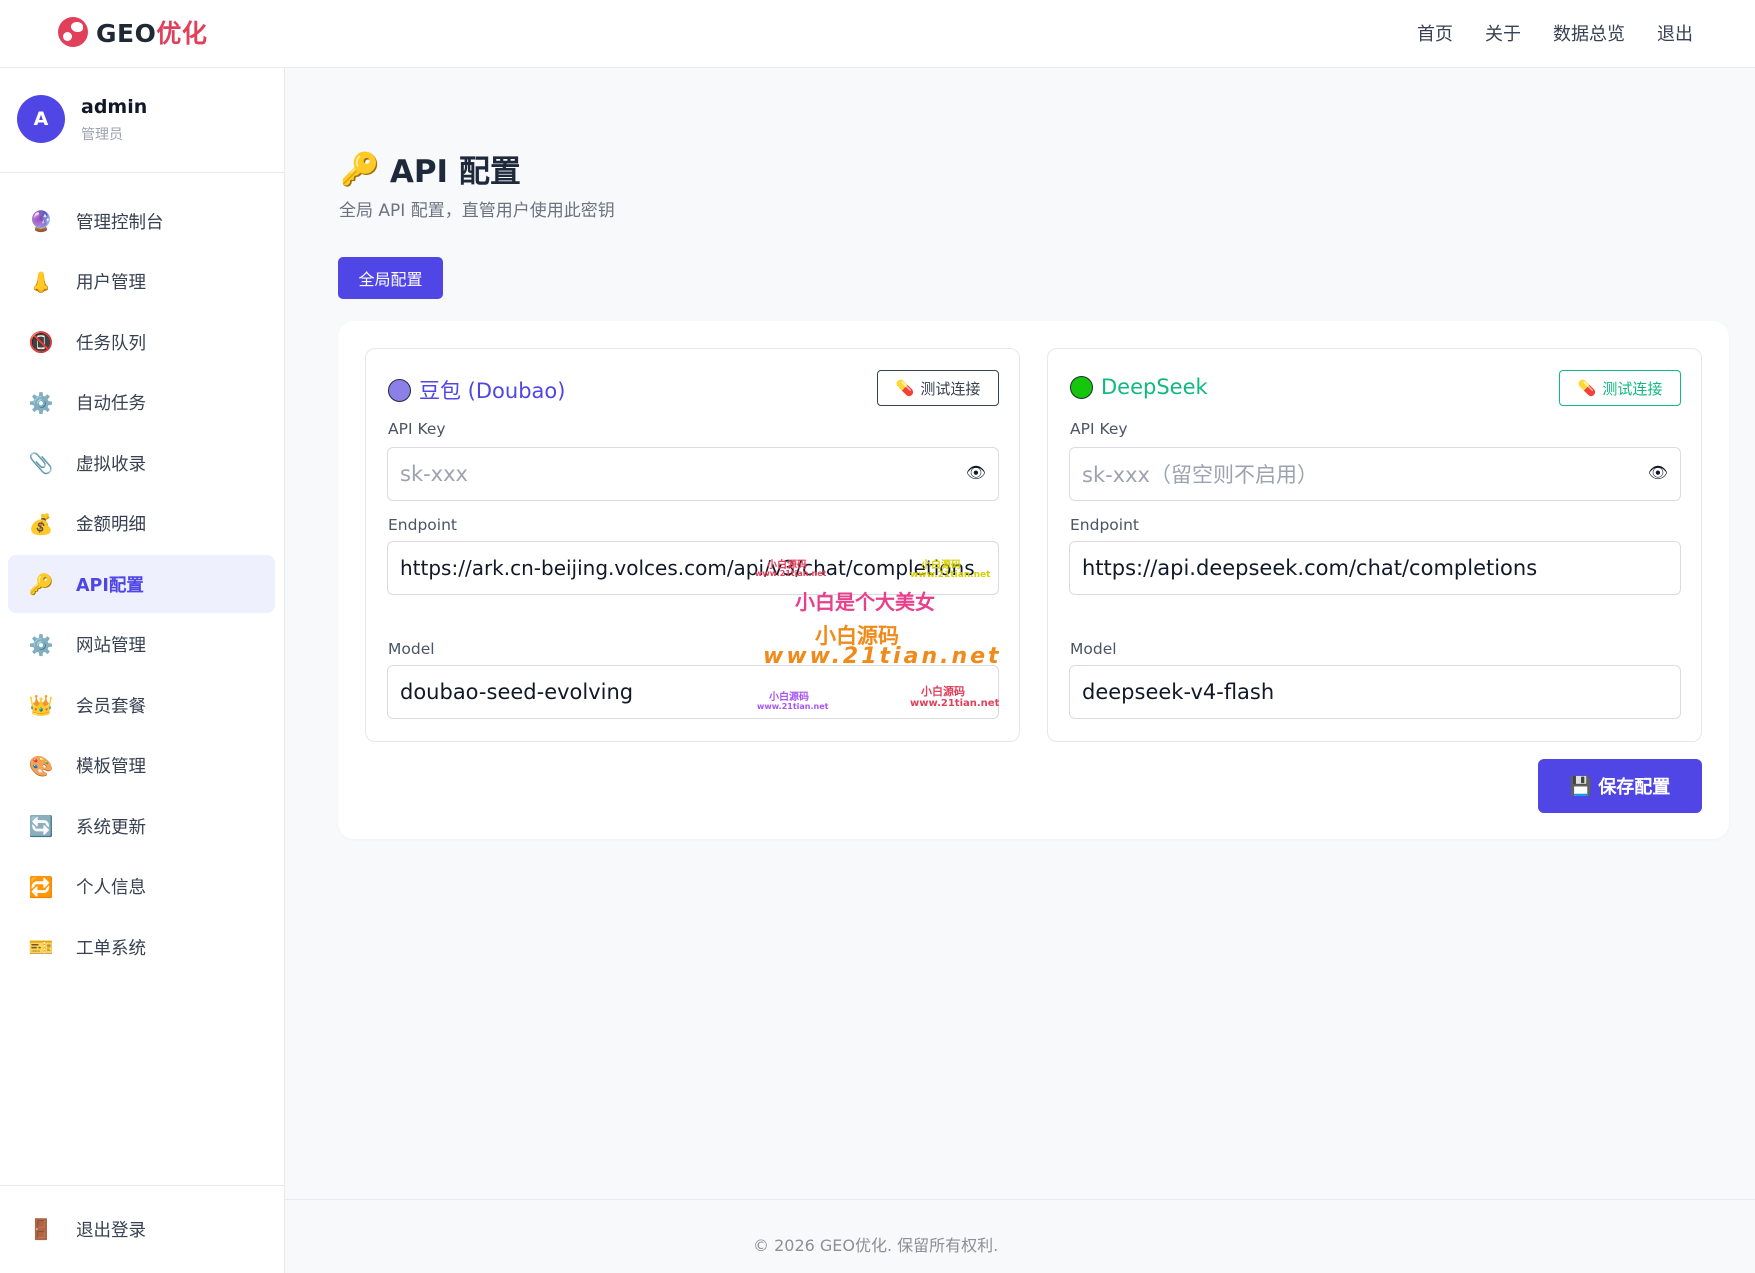  I want to click on nav-about: 关于, so click(1503, 33).